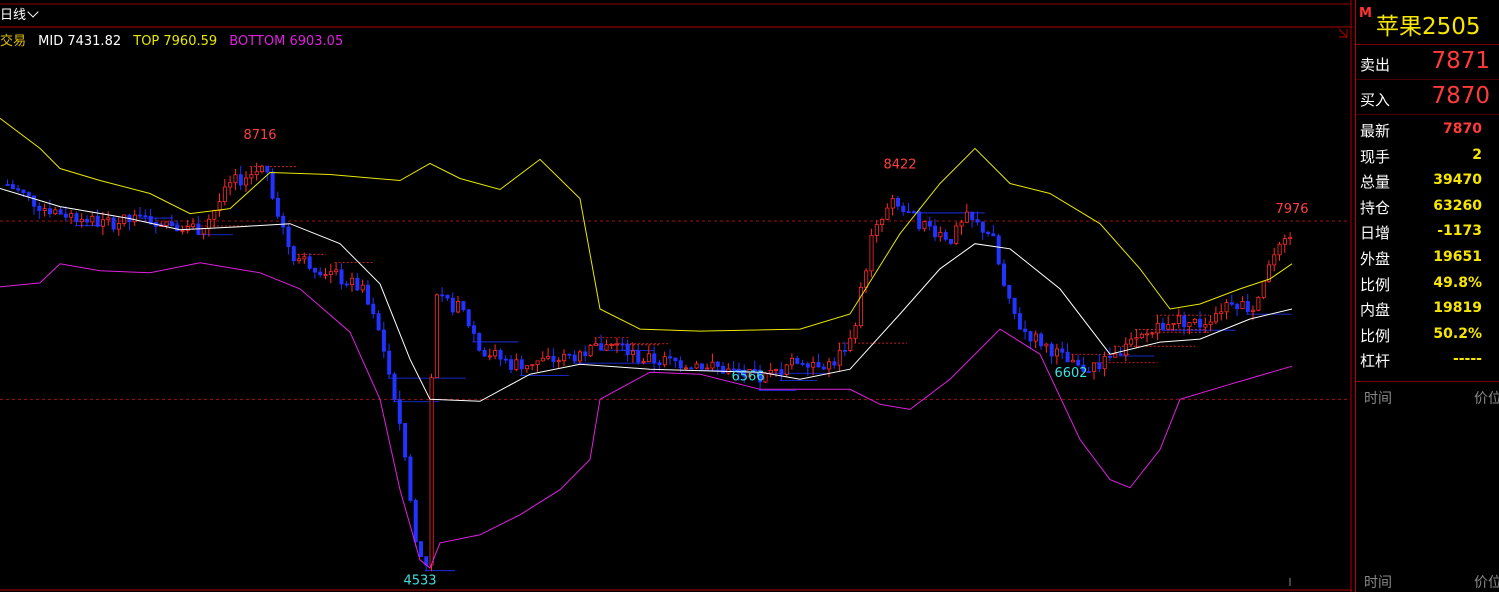  Describe the element at coordinates (1457, 333) in the screenshot. I see `stat-value: 50.2%` at that location.